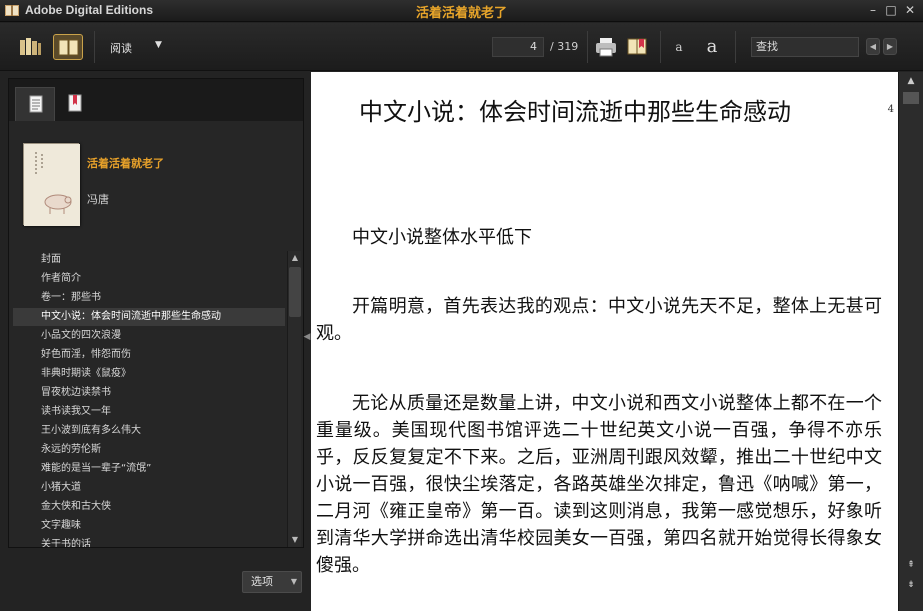 This screenshot has height=611, width=923. I want to click on page-number-input: 4, so click(518, 47).